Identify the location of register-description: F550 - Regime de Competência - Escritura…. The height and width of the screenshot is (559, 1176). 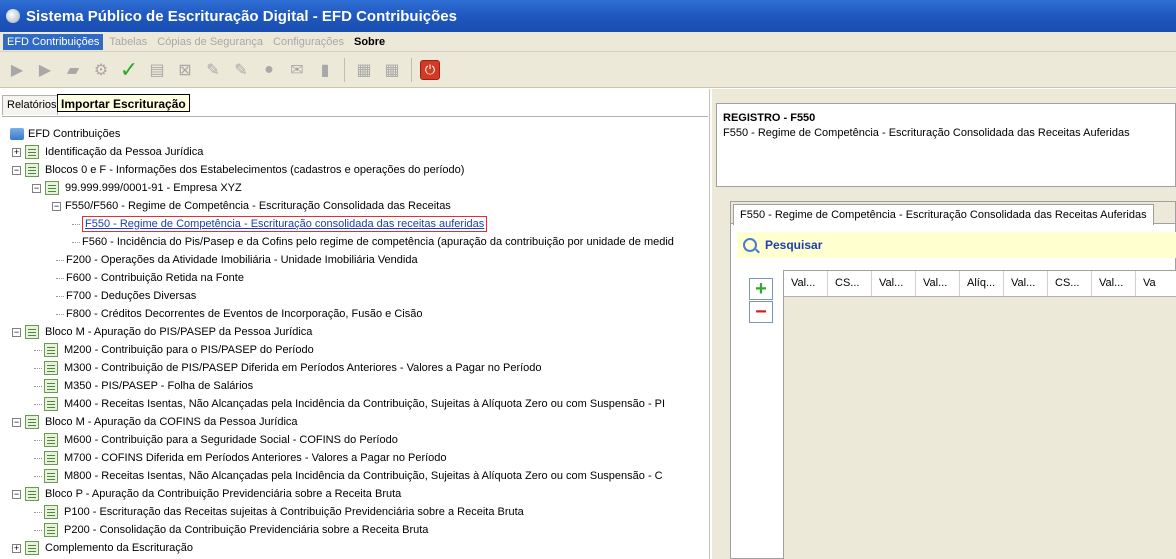
(926, 133).